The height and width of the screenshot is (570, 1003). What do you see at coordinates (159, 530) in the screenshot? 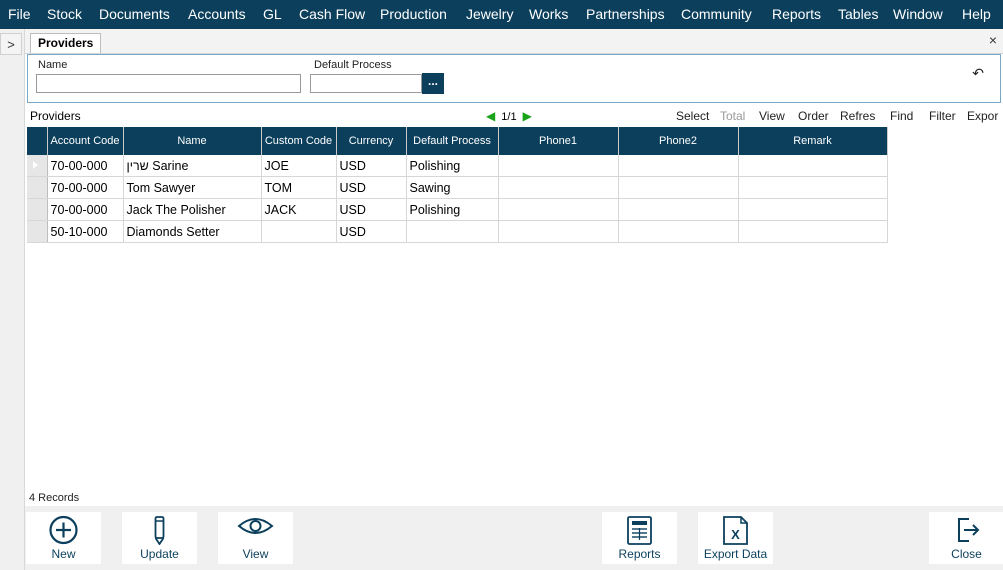
I see `pencil-icon` at bounding box center [159, 530].